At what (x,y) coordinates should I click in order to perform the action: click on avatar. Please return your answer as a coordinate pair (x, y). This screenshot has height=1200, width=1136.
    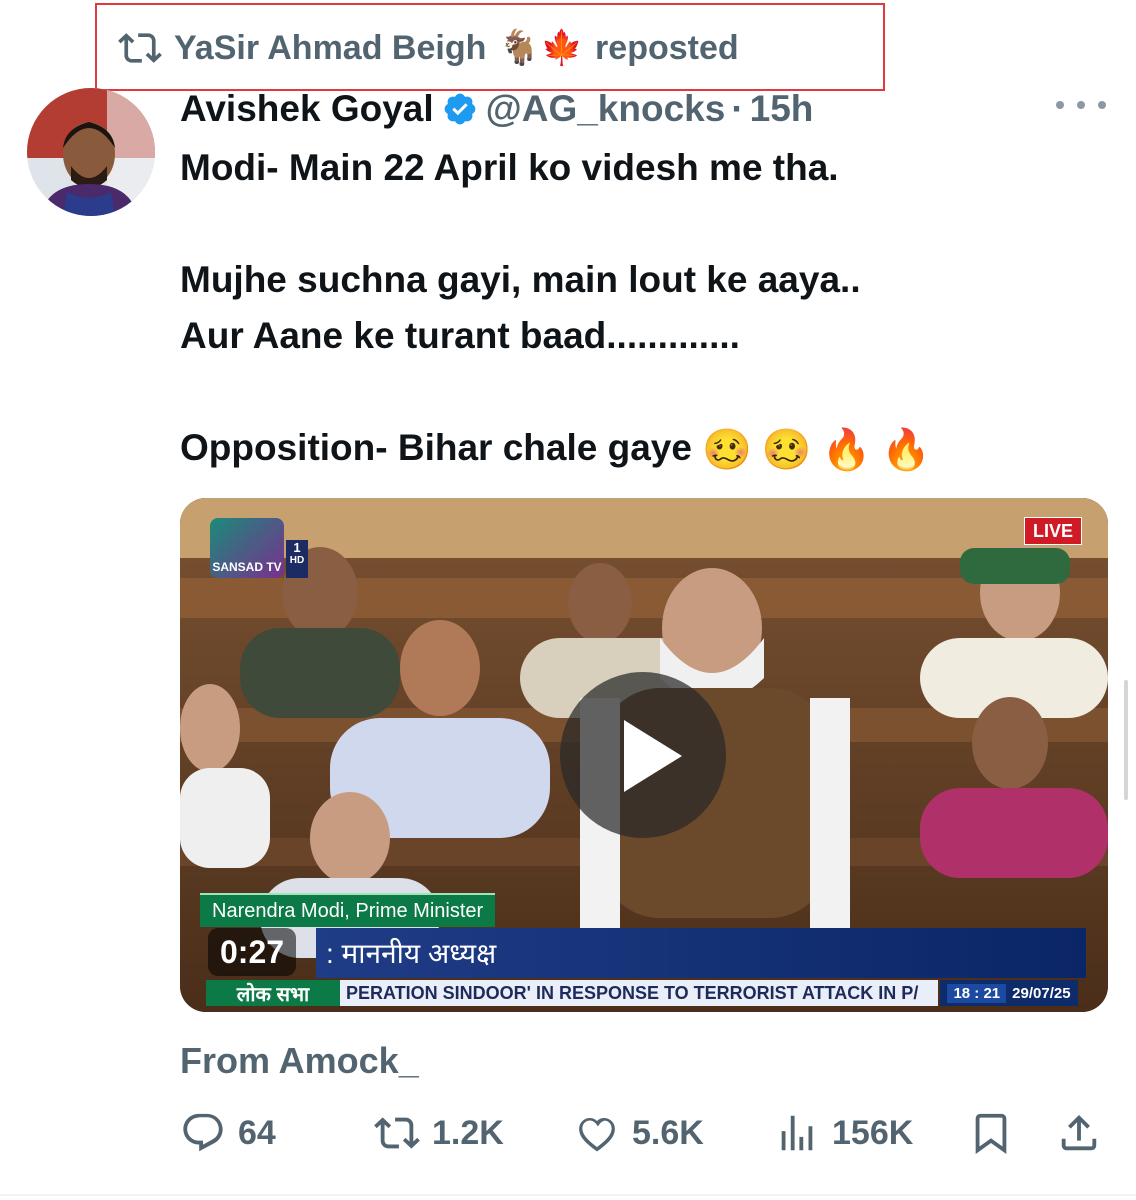
    Looking at the image, I should click on (91, 152).